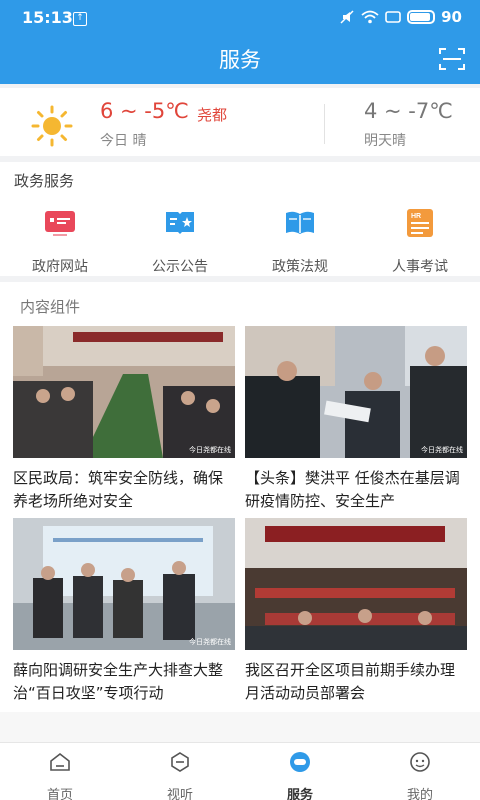 Image resolution: width=480 pixels, height=800 pixels. Describe the element at coordinates (356, 584) in the screenshot. I see `news-image` at that location.